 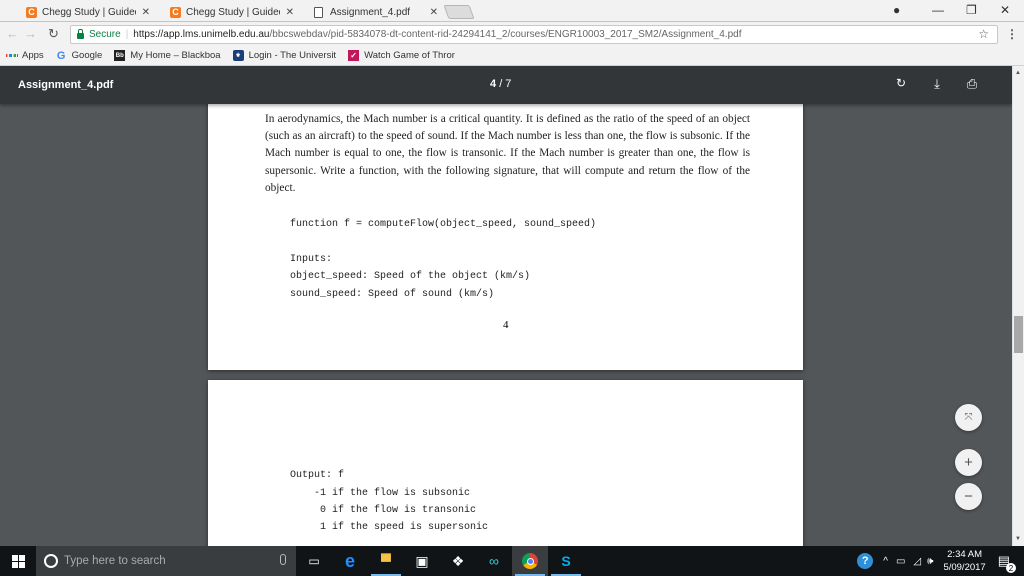 What do you see at coordinates (1005, 10) in the screenshot?
I see `close-window-button: ✕` at bounding box center [1005, 10].